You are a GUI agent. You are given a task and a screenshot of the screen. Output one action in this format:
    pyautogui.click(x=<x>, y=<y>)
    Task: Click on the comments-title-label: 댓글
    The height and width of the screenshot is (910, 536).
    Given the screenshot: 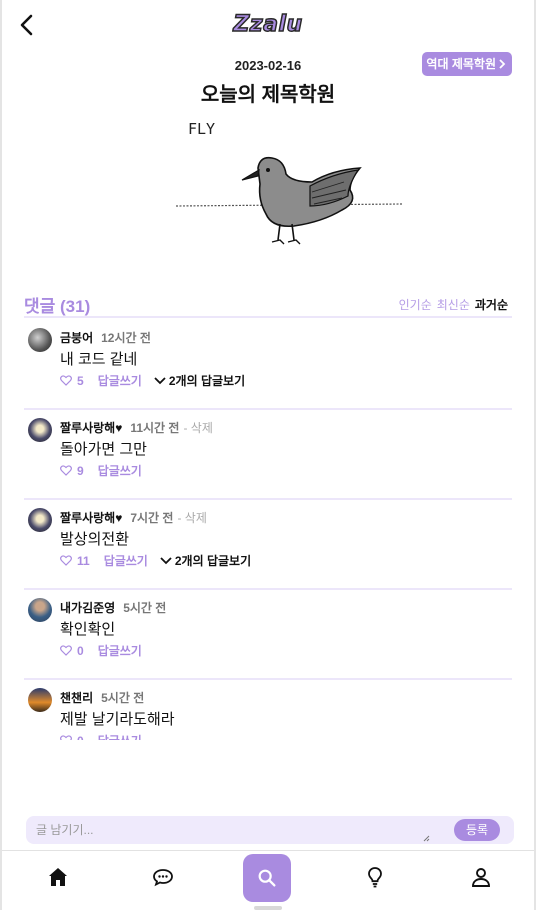 What is the action you would take?
    pyautogui.click(x=40, y=306)
    